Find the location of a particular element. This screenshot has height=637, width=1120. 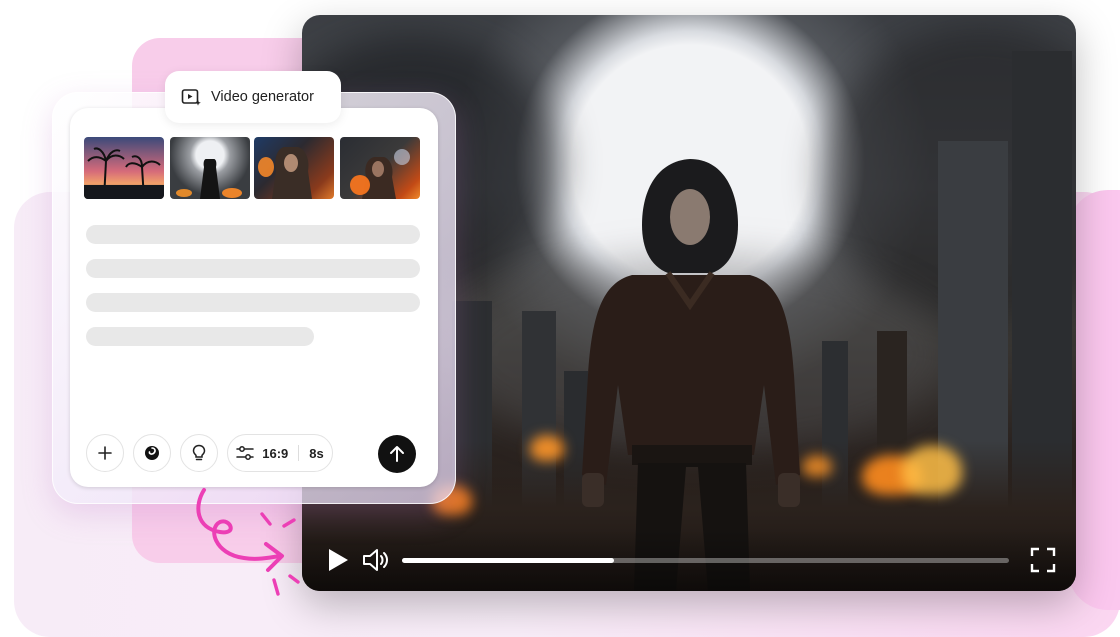

add-button is located at coordinates (105, 453).